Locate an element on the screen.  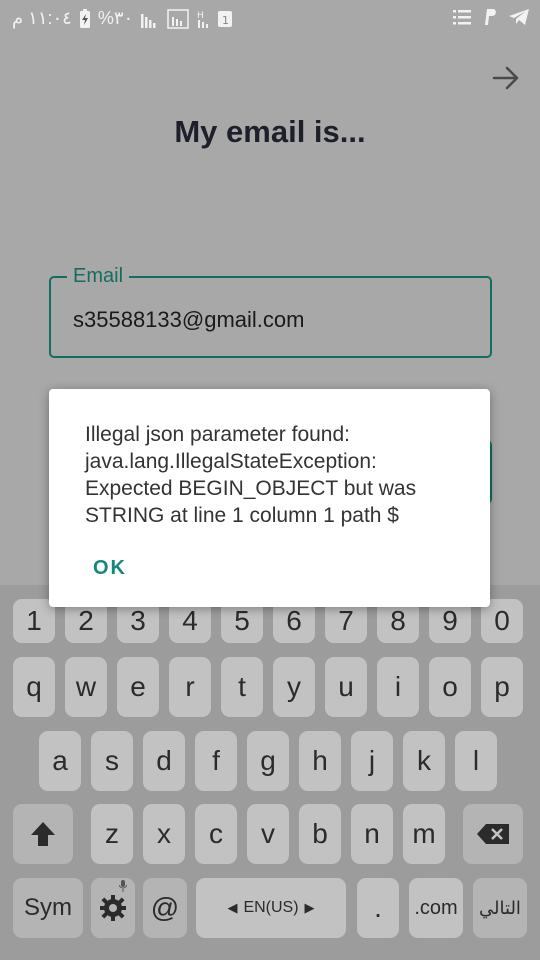
next-arrow-icon is located at coordinates (506, 78).